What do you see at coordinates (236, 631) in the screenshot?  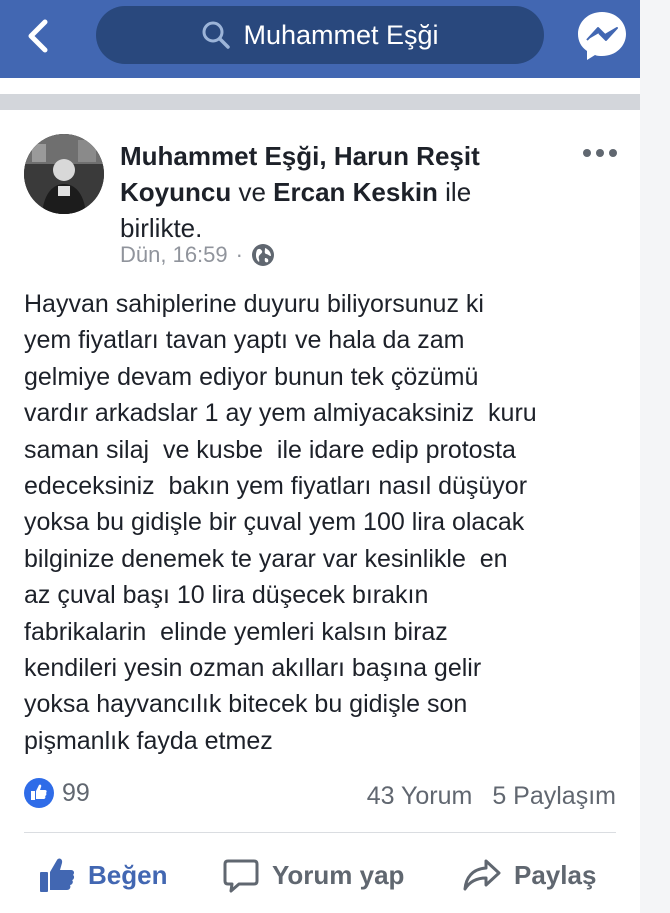 I see `post-body-line: fabrikalarin elinde yemleri kalsın biraz` at bounding box center [236, 631].